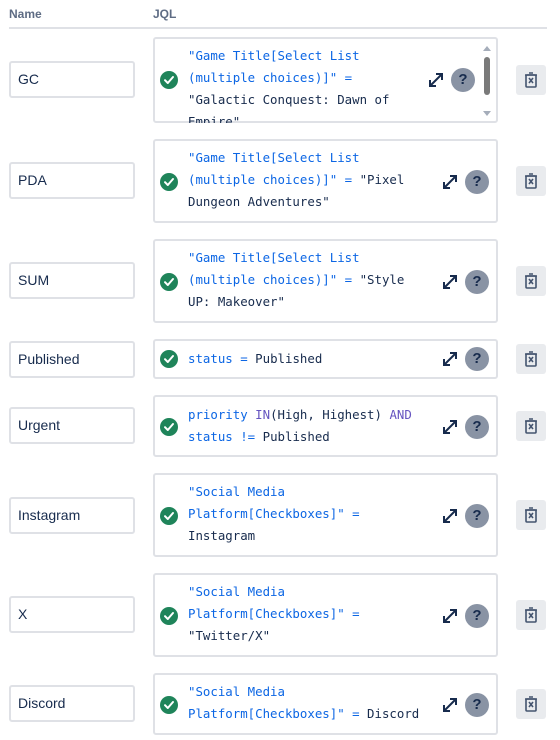 The image size is (560, 740). I want to click on filter-name-input: Instagram, so click(72, 515).